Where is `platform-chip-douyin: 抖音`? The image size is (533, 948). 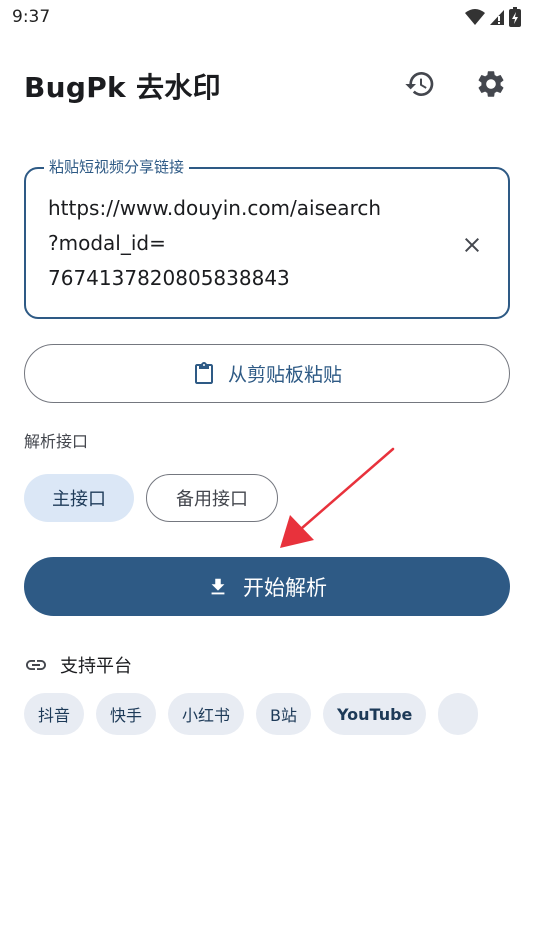 platform-chip-douyin: 抖音 is located at coordinates (54, 714).